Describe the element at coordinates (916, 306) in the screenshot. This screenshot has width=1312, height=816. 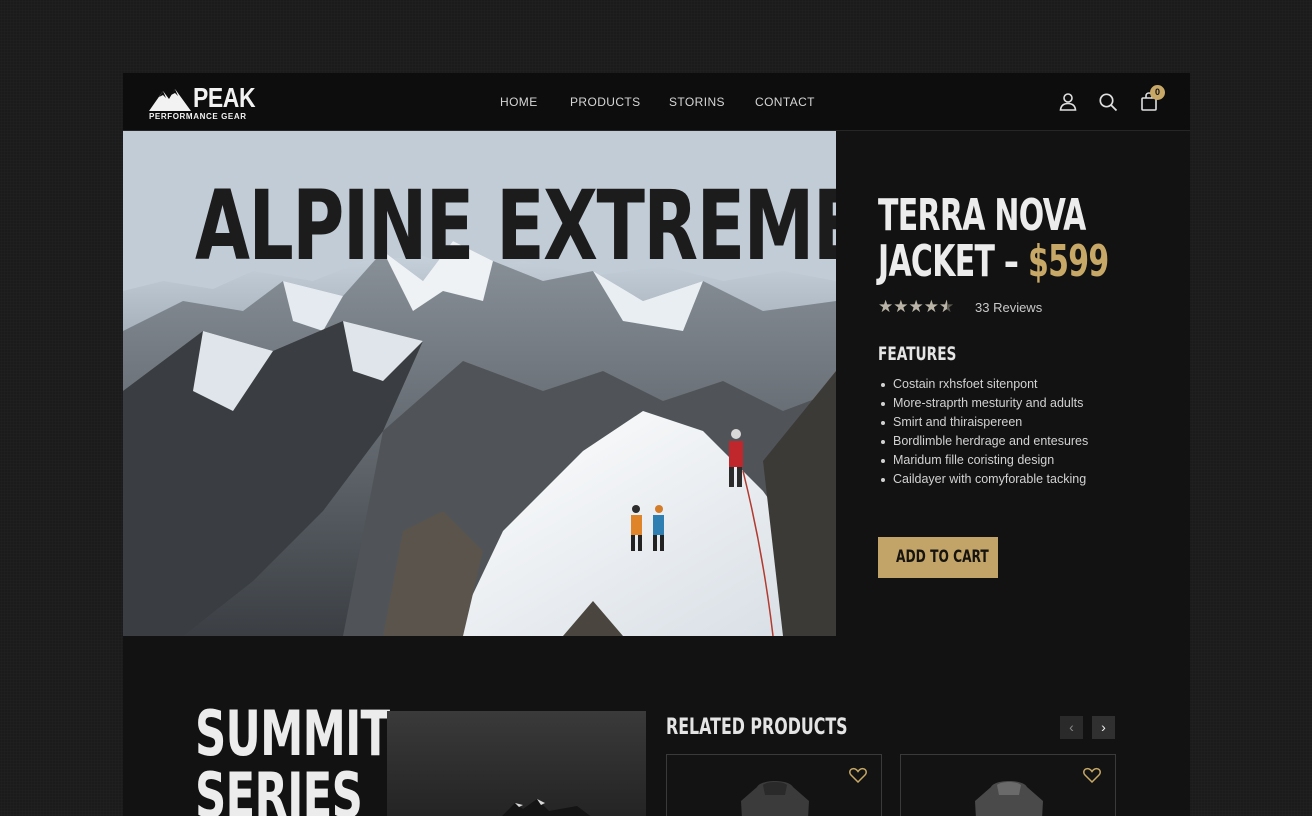
I see `star-rating-icon: ★★★★★★` at that location.